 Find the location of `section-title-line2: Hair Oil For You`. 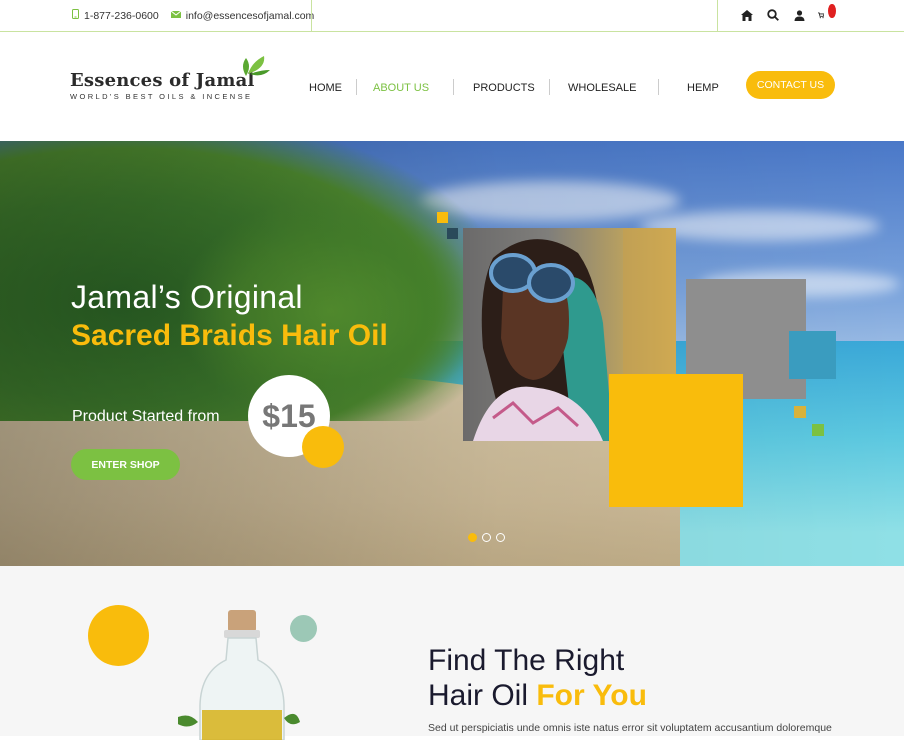

section-title-line2: Hair Oil For You is located at coordinates (537, 696).